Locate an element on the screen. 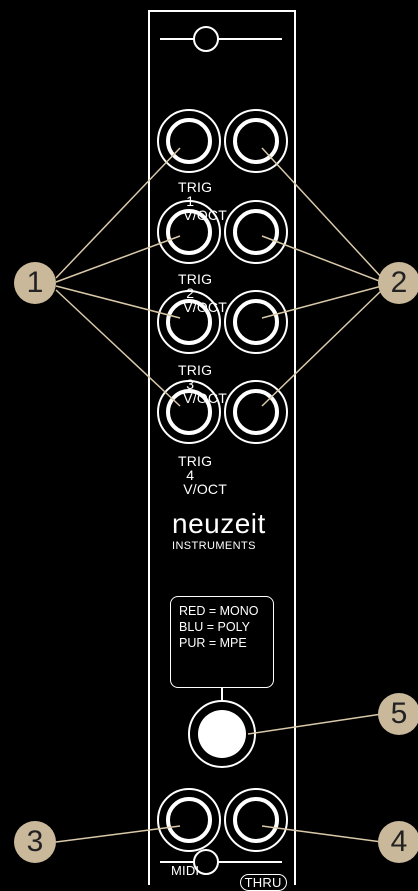 The image size is (418, 891). legend-line-mpe: PUR = MPE is located at coordinates (213, 643).